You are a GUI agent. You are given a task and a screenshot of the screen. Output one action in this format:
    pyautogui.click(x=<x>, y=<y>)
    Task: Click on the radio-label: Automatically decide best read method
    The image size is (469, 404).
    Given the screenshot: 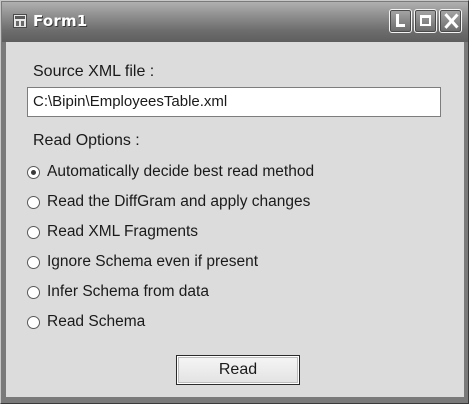 What is the action you would take?
    pyautogui.click(x=181, y=171)
    